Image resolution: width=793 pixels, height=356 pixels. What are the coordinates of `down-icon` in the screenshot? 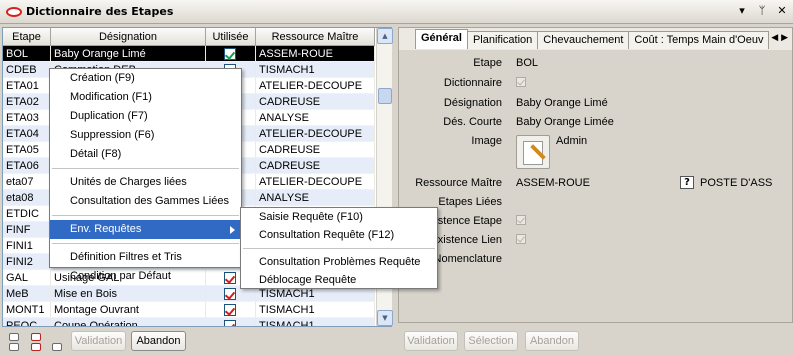 It's located at (36, 347).